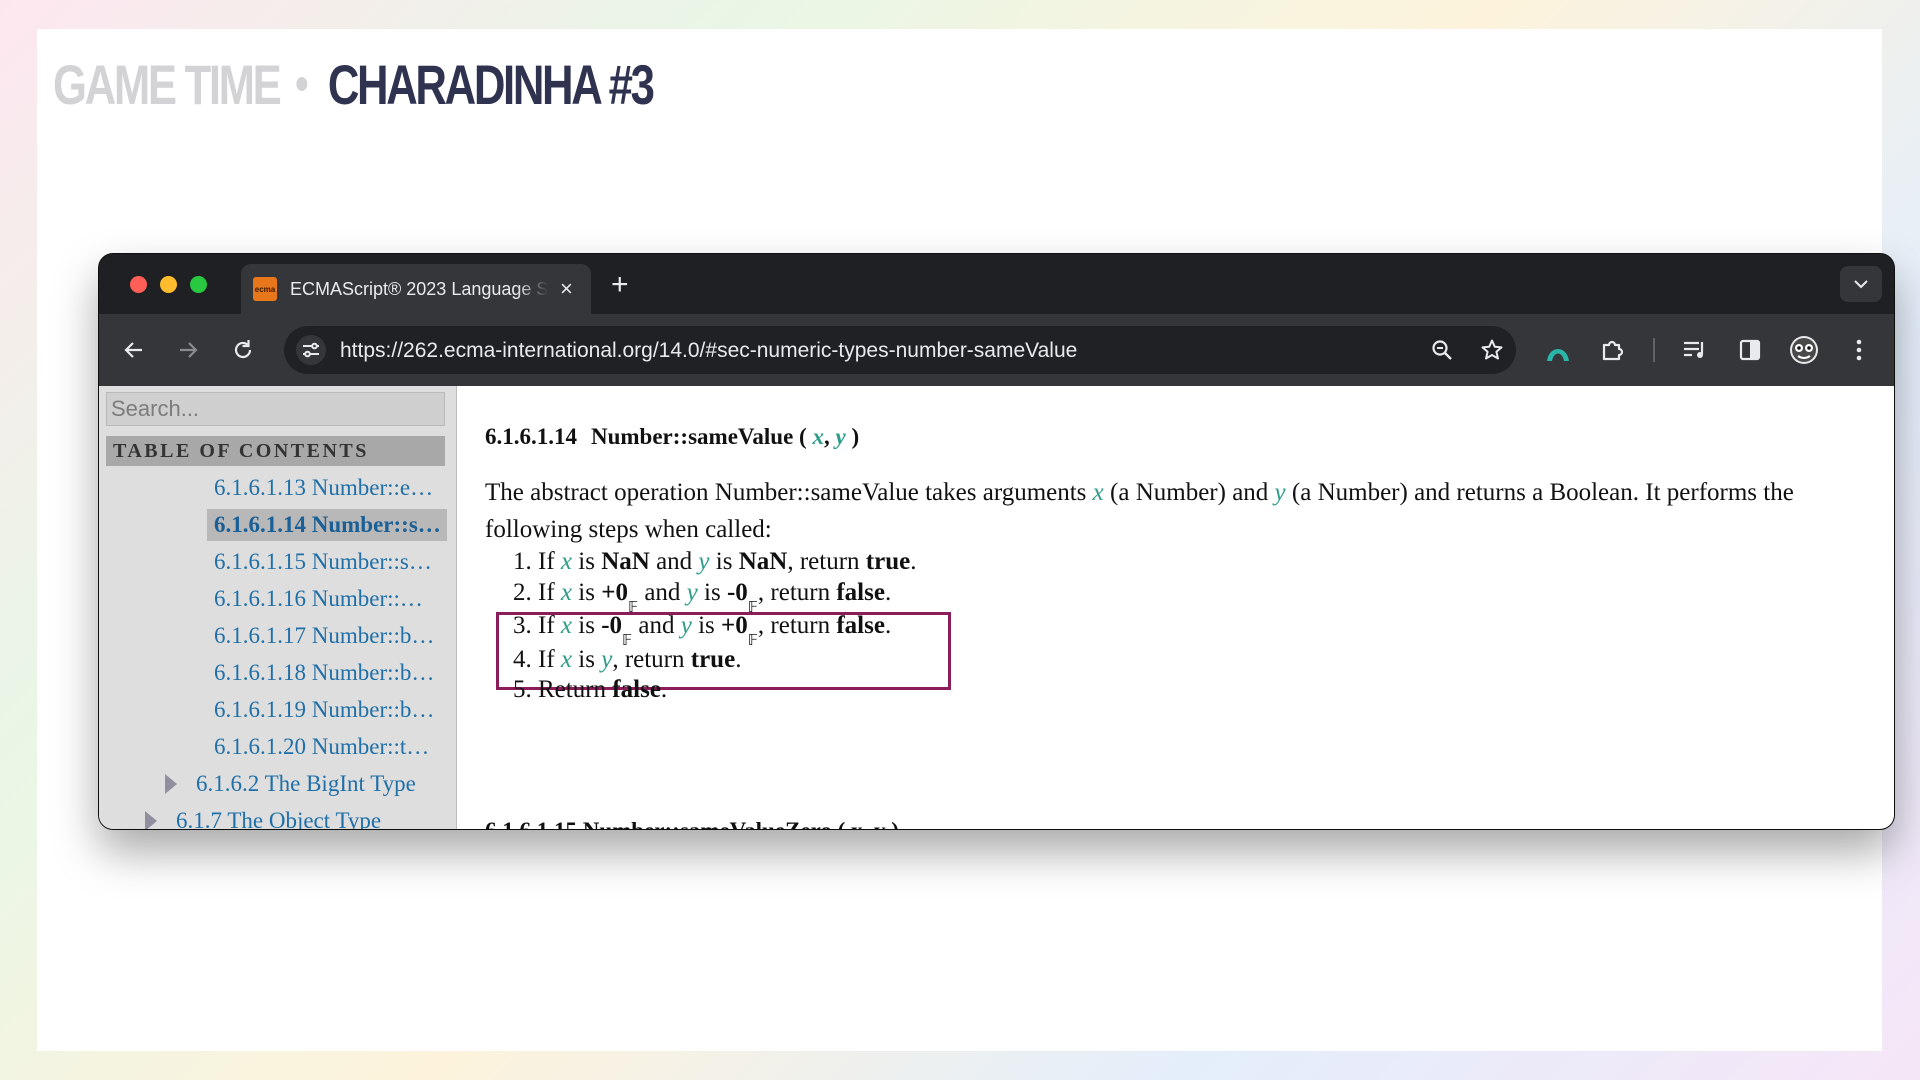 This screenshot has height=1080, width=1920. I want to click on new-tab-plus-icon: +, so click(620, 285).